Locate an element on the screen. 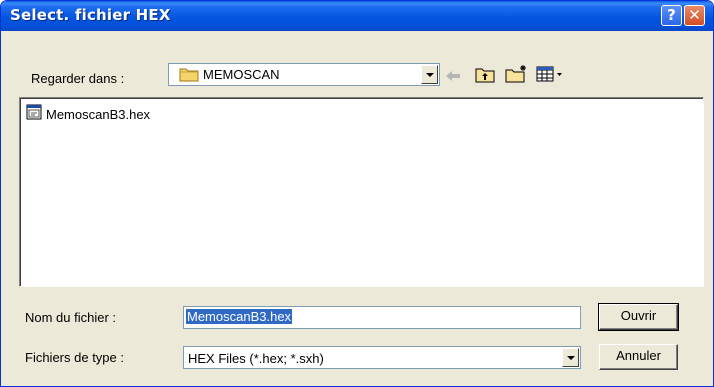 This screenshot has width=714, height=387. filename-label: Nom du fichier : is located at coordinates (71, 317).